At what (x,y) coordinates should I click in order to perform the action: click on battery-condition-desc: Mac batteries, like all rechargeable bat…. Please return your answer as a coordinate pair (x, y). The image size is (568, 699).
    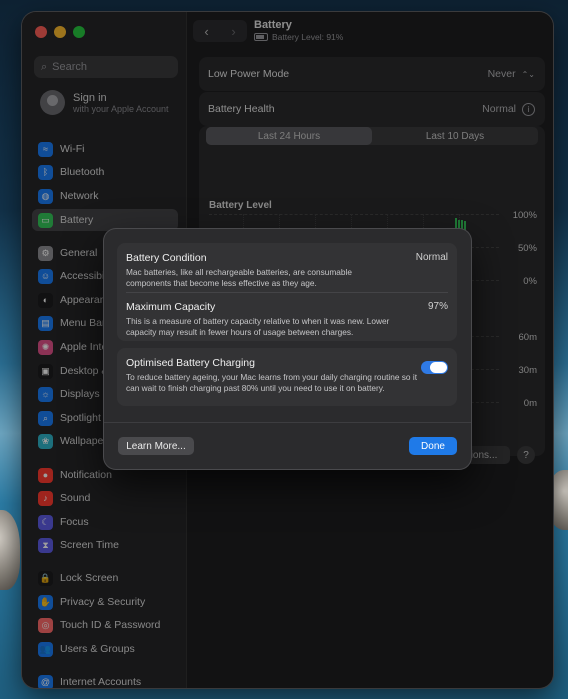
    Looking at the image, I should click on (239, 277).